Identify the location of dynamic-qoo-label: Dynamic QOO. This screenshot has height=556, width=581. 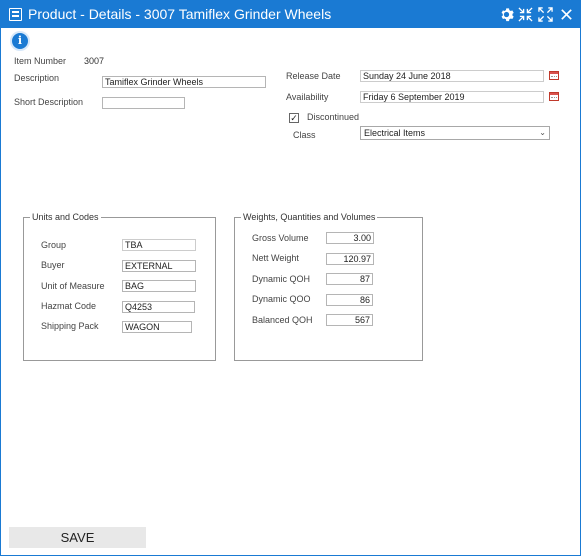
(281, 299).